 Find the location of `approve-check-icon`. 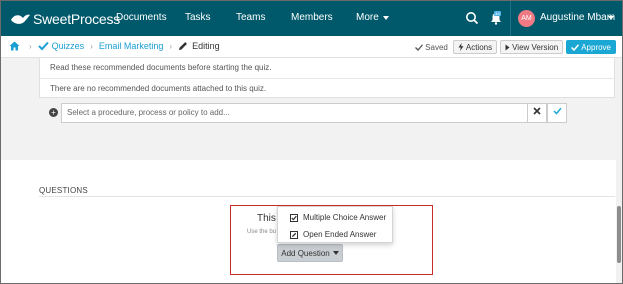

approve-check-icon is located at coordinates (575, 47).